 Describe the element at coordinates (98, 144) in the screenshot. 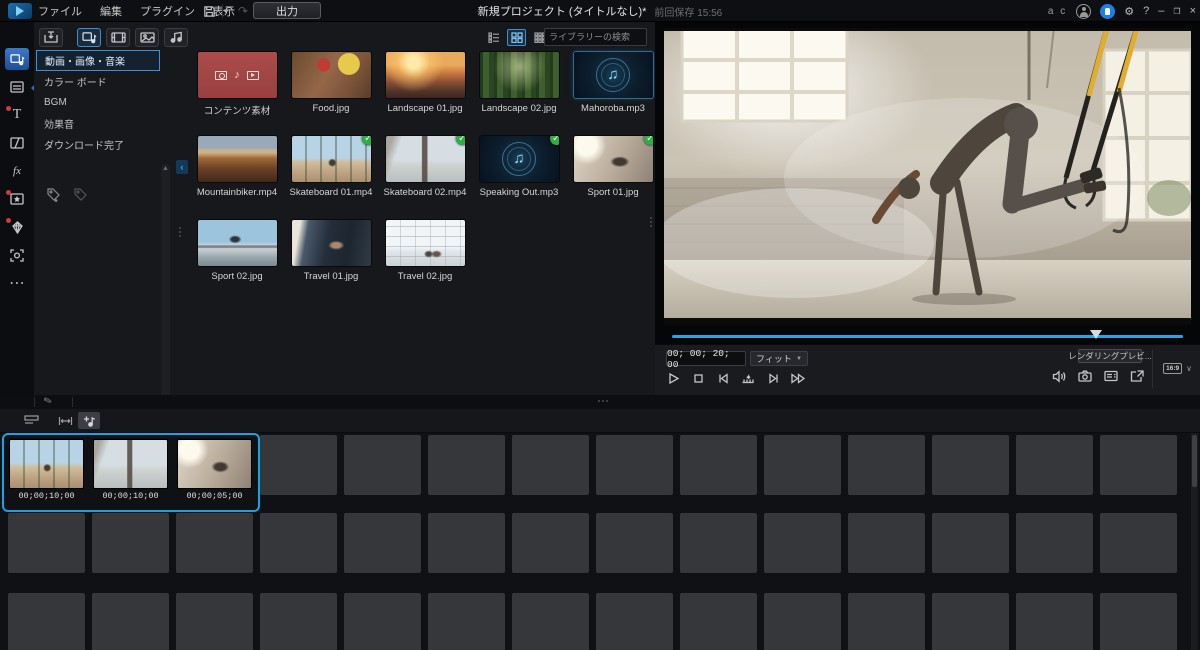

I see `folder-item-4: ダウンロード完了` at that location.